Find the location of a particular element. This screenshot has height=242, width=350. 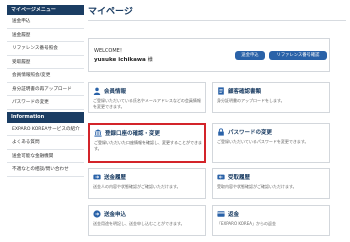

user-icon is located at coordinates (97, 91).